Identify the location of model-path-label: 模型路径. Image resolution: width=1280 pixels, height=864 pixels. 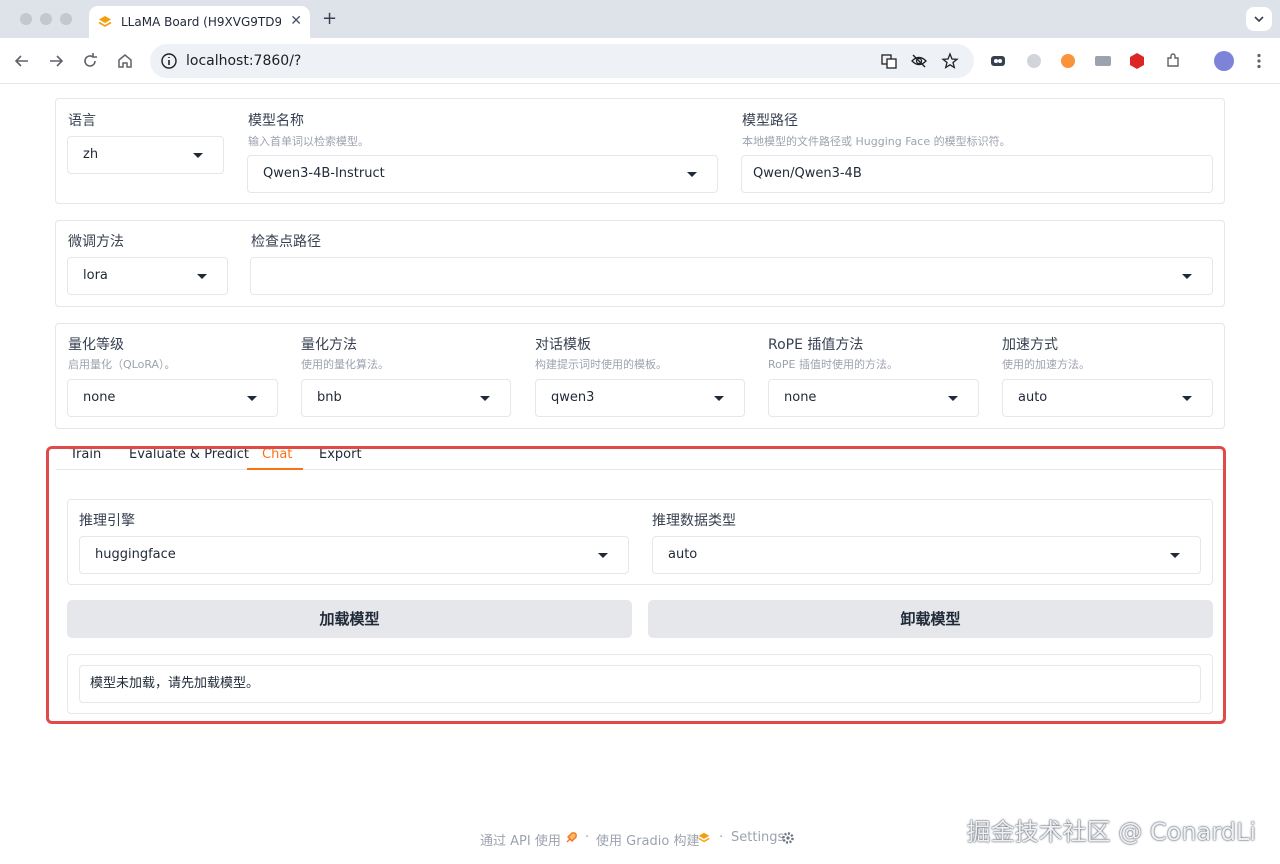
(770, 121).